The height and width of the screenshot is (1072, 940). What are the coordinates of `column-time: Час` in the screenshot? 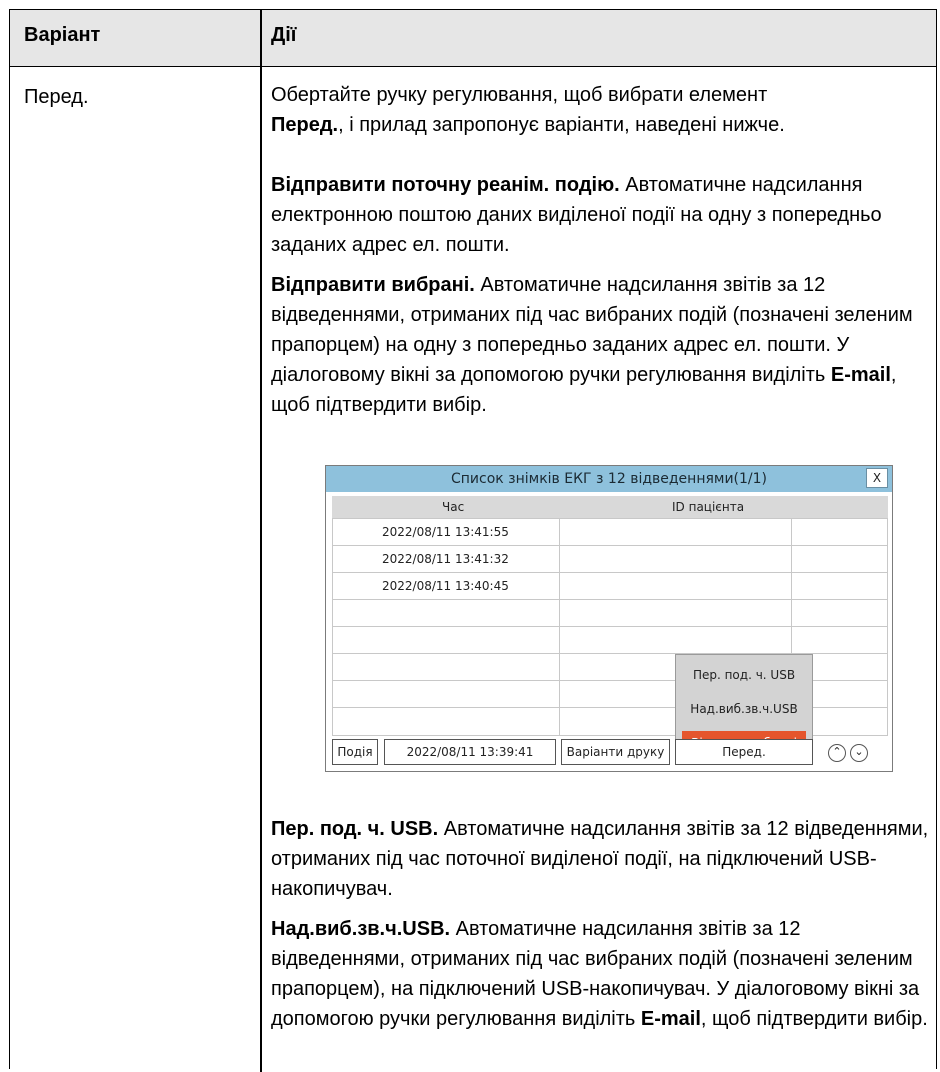 It's located at (453, 507).